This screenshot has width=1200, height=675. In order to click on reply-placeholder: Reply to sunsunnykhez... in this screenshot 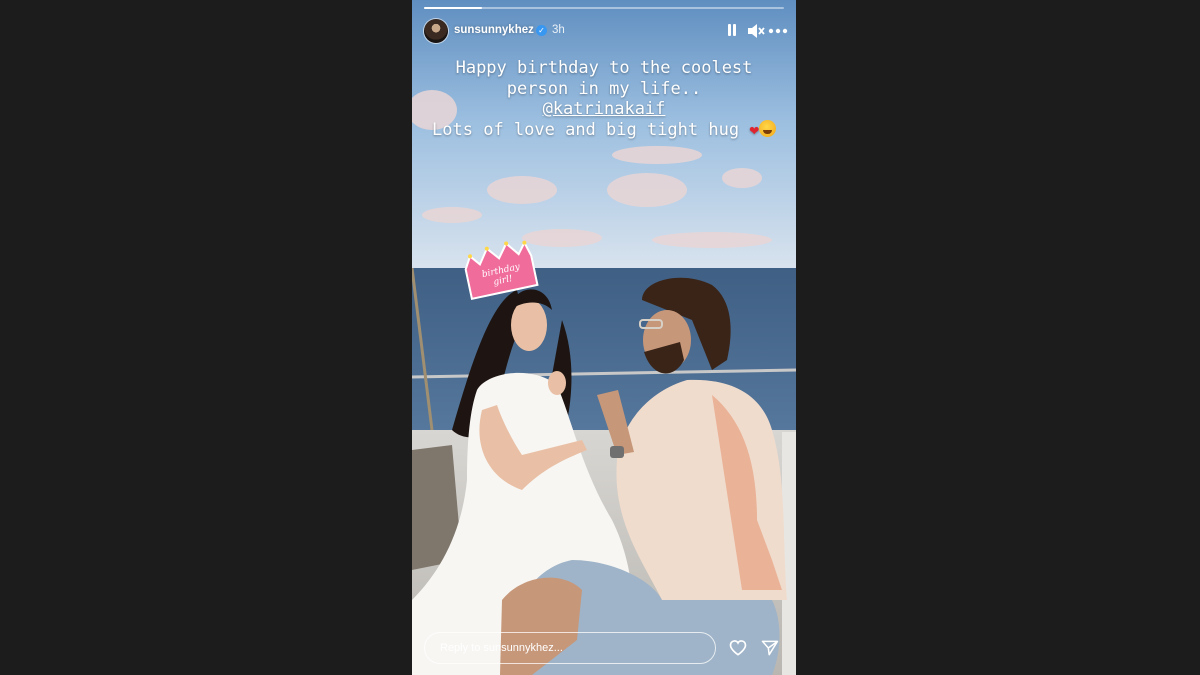, I will do `click(501, 648)`.